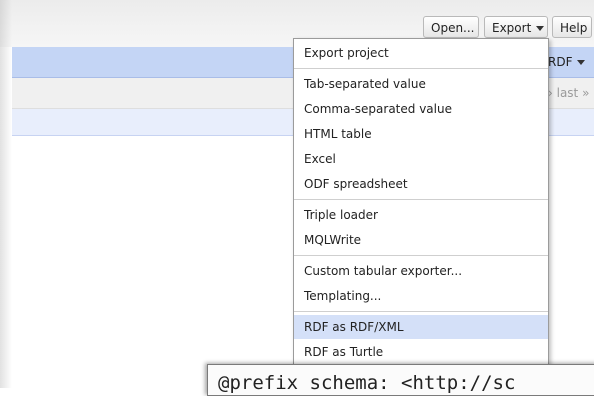 The image size is (594, 396). What do you see at coordinates (421, 215) in the screenshot?
I see `menu-item-triple-loader: Triple loader` at bounding box center [421, 215].